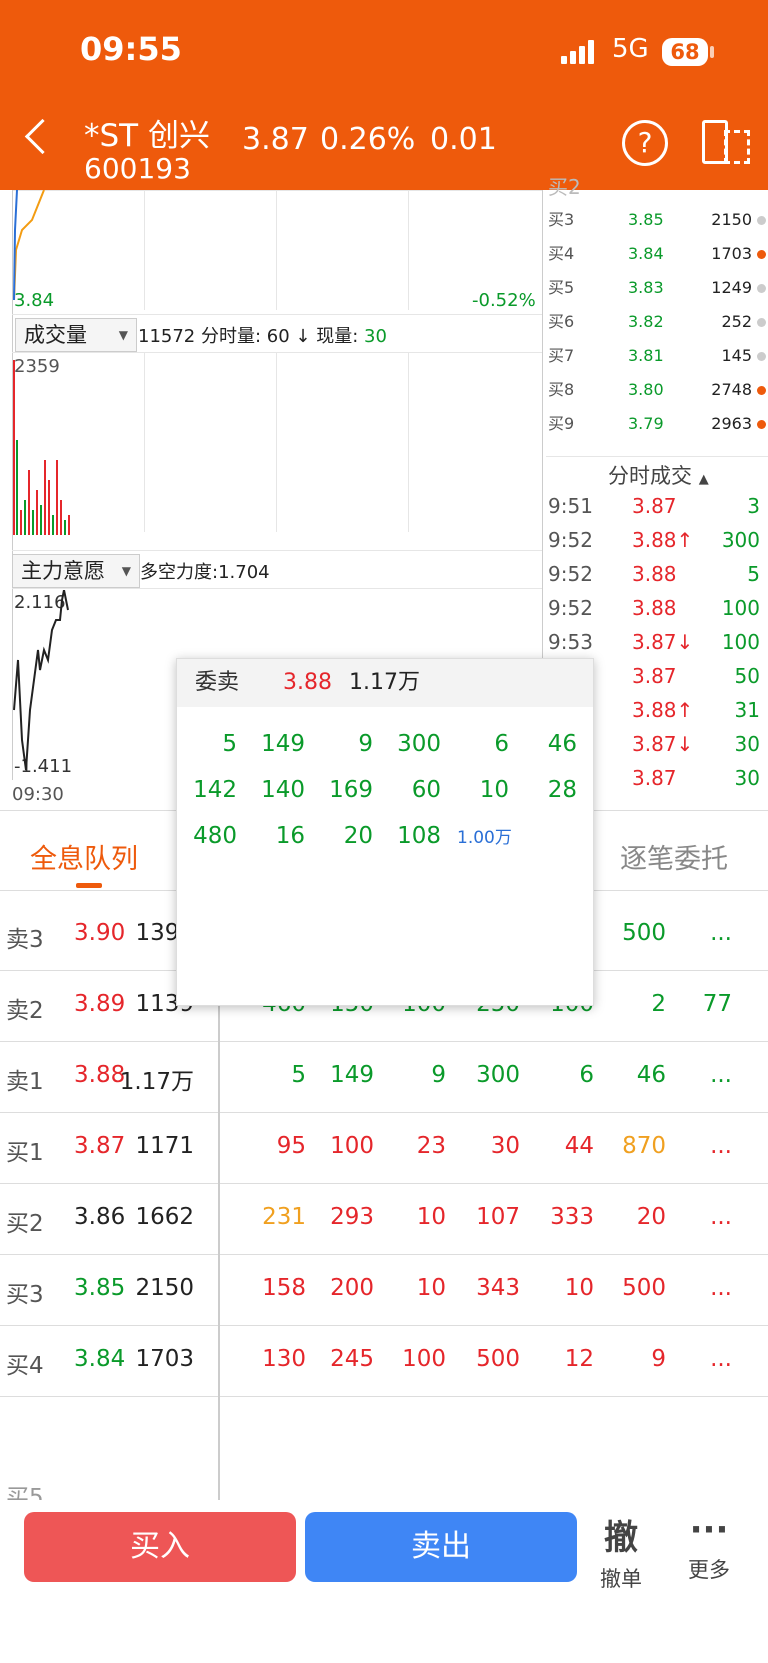 This screenshot has height=1663, width=768. I want to click on order-row-bid2-partial: 买2, so click(564, 187).